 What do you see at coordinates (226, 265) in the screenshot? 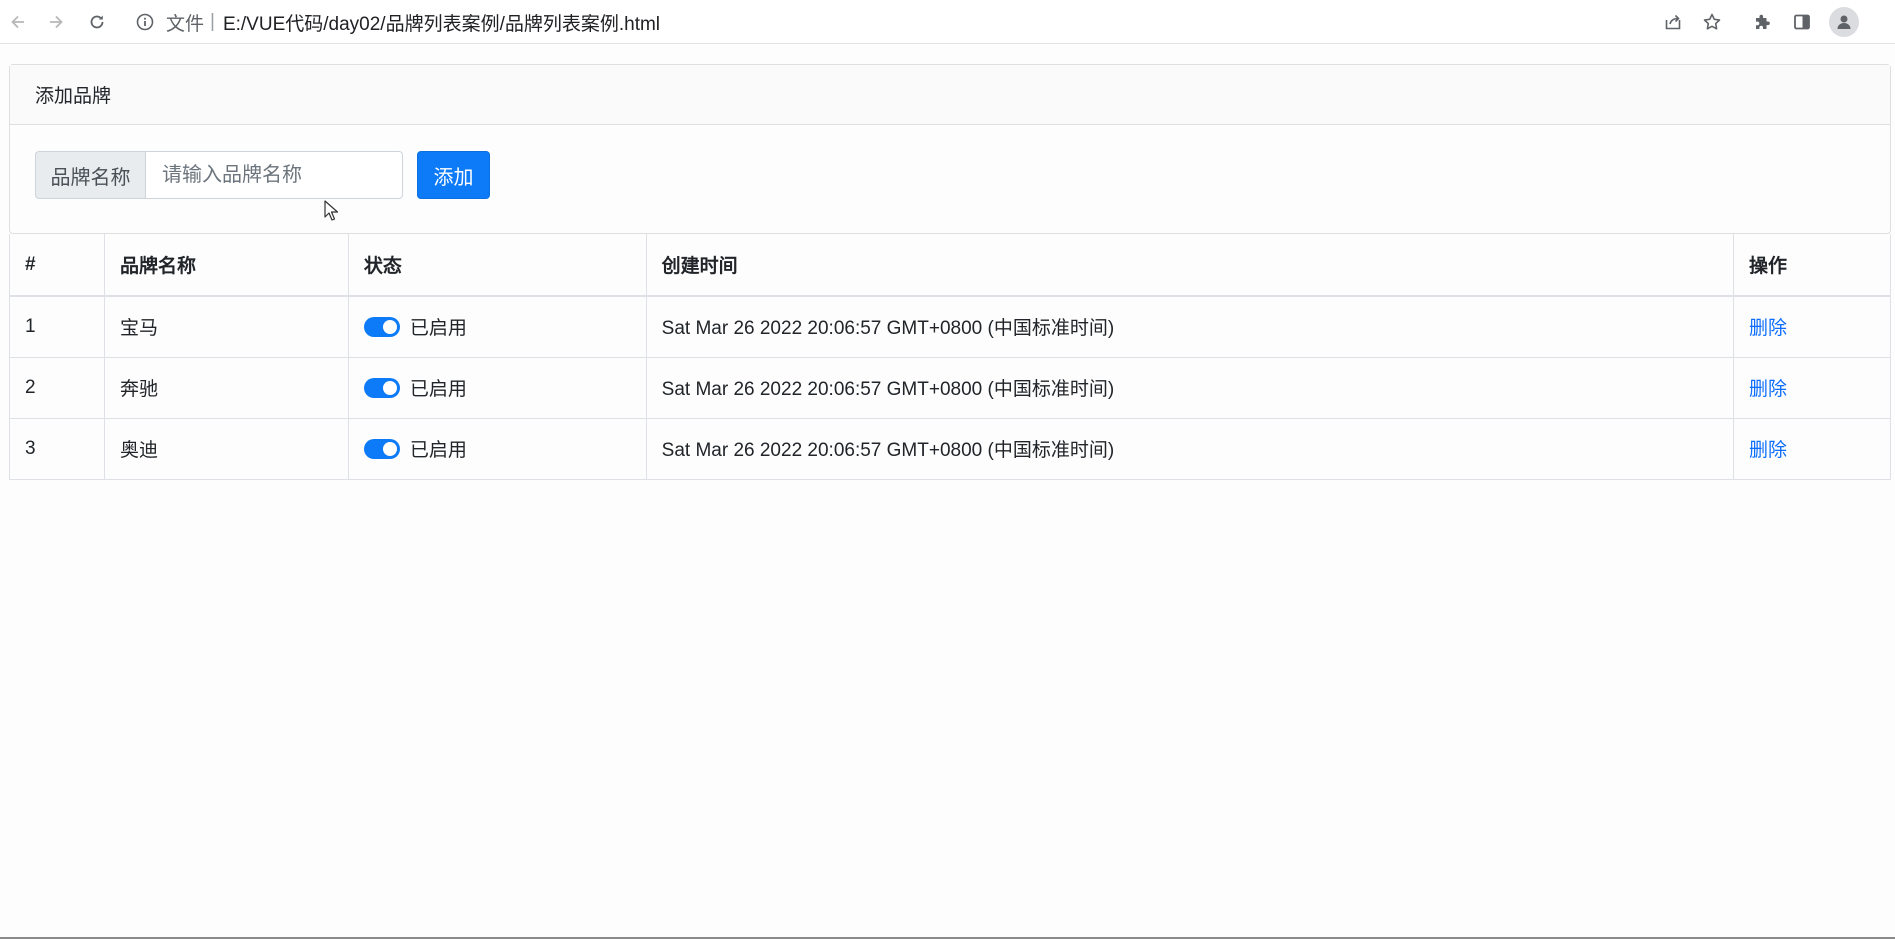
I see `col-header-brand-name: 品牌名称` at bounding box center [226, 265].